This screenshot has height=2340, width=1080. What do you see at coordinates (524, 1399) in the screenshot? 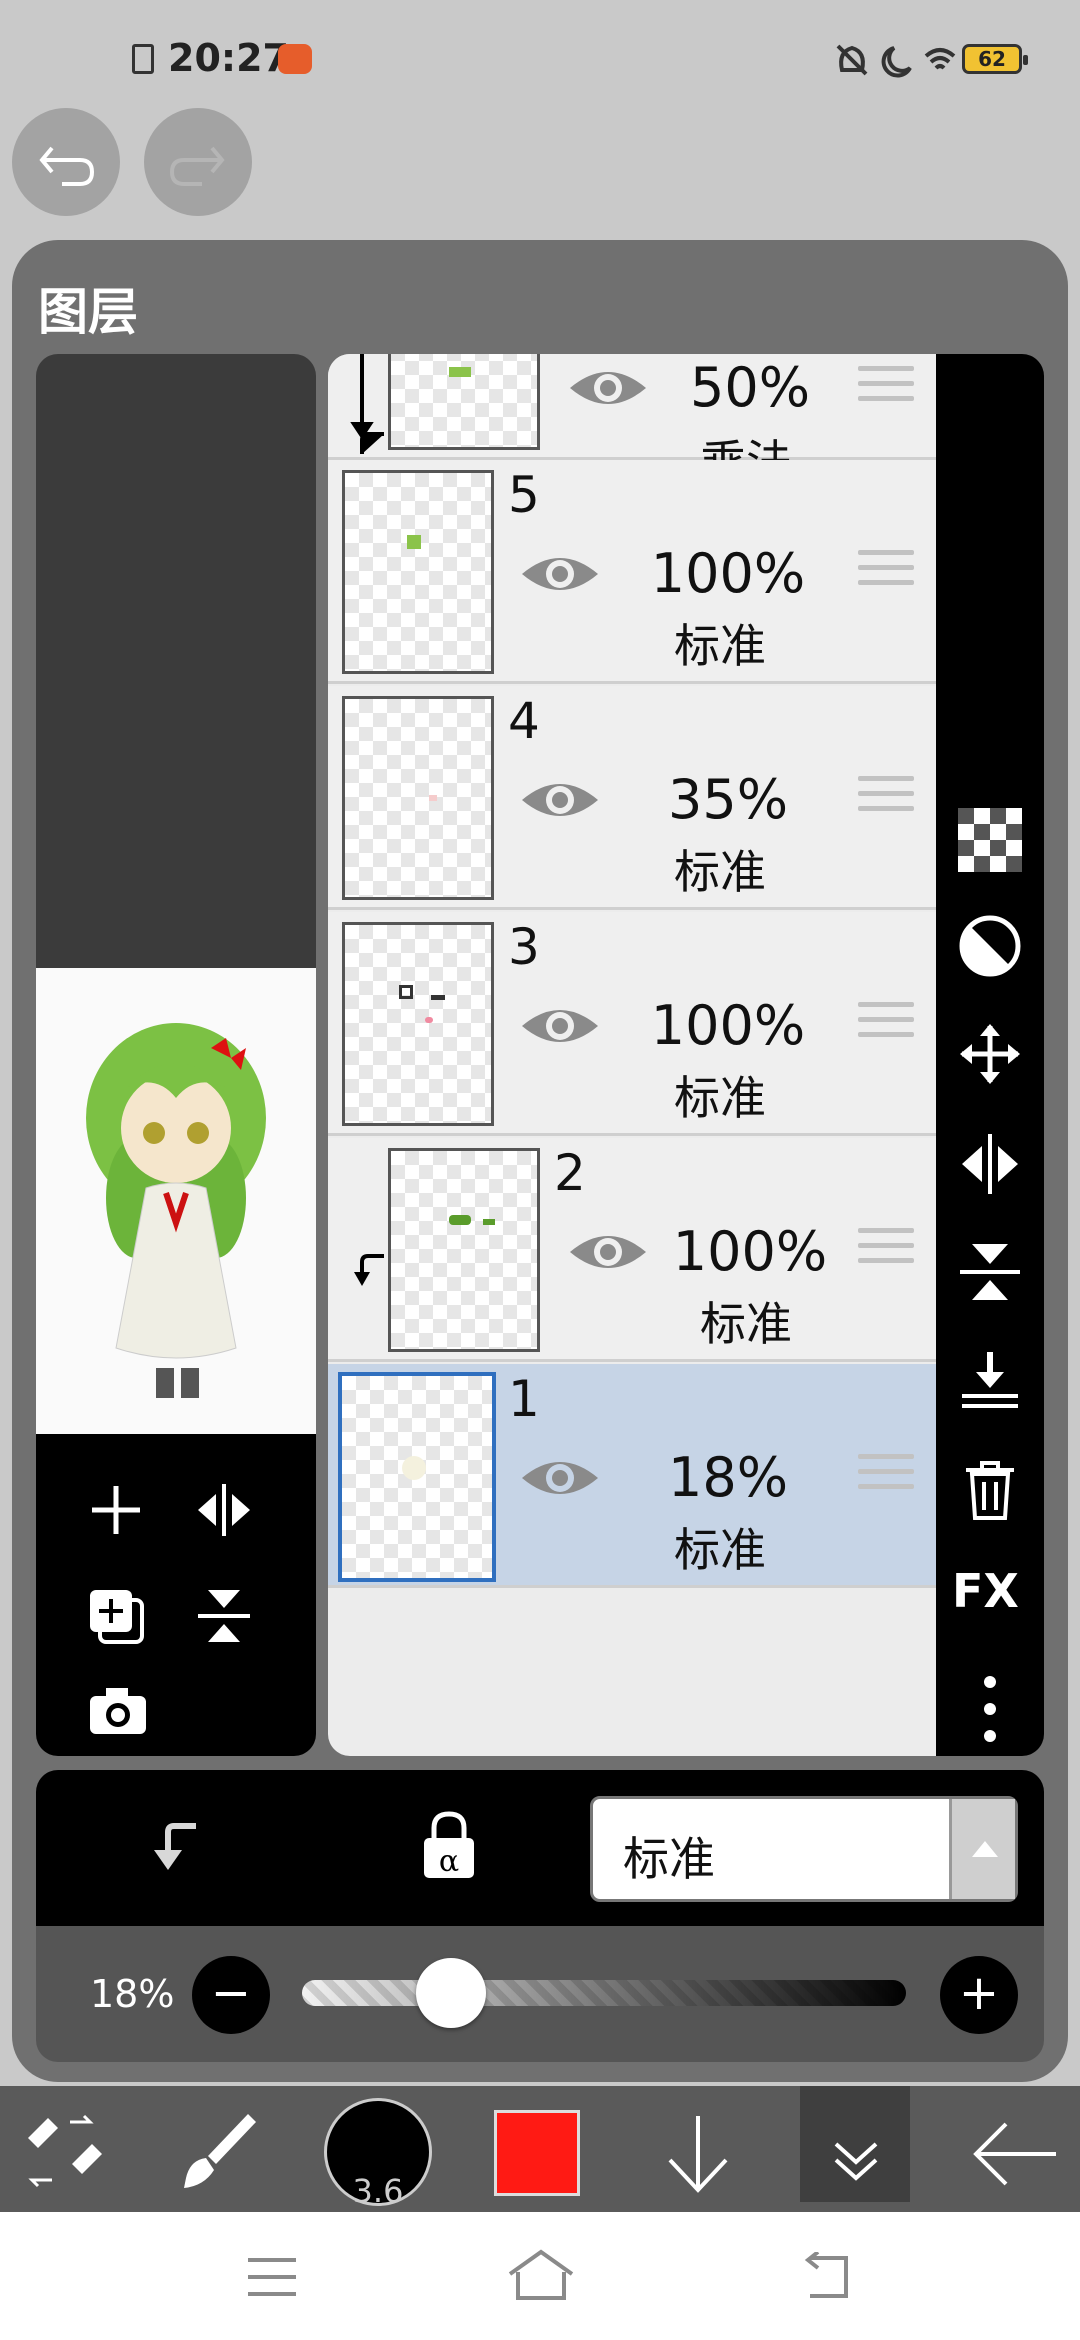
I see `layer-name: 1` at bounding box center [524, 1399].